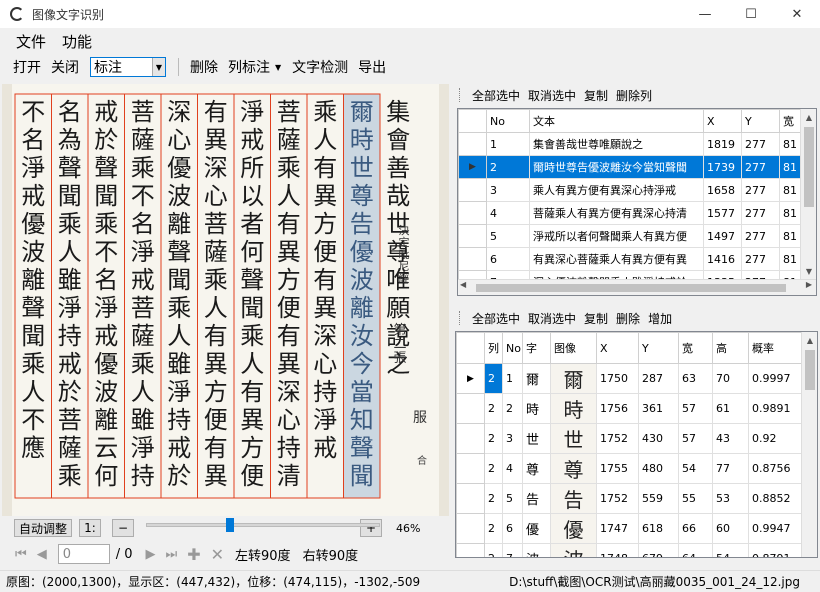 This screenshot has width=820, height=592. I want to click on scroll-down-icon: ▼, so click(808, 271).